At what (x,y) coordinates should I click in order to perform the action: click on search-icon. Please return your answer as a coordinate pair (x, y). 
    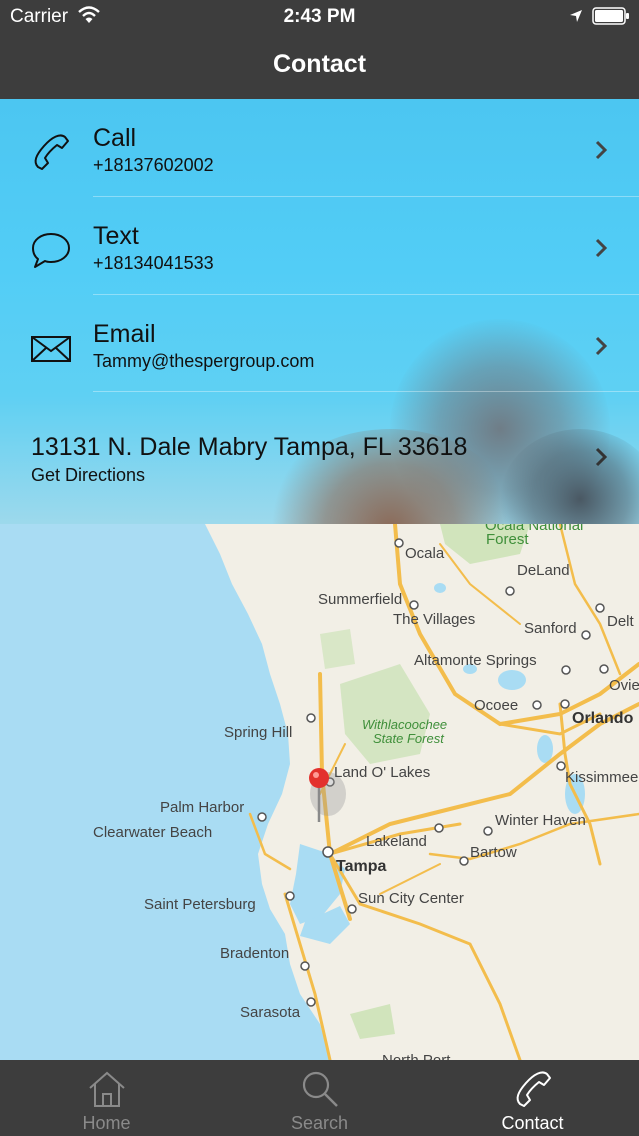
    Looking at the image, I should click on (320, 1089).